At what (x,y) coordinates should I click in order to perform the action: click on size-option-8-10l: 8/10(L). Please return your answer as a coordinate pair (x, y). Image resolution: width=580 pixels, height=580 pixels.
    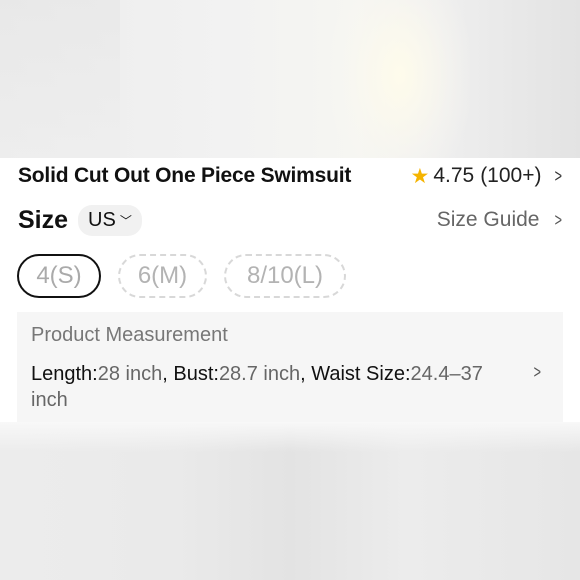
    Looking at the image, I should click on (285, 276).